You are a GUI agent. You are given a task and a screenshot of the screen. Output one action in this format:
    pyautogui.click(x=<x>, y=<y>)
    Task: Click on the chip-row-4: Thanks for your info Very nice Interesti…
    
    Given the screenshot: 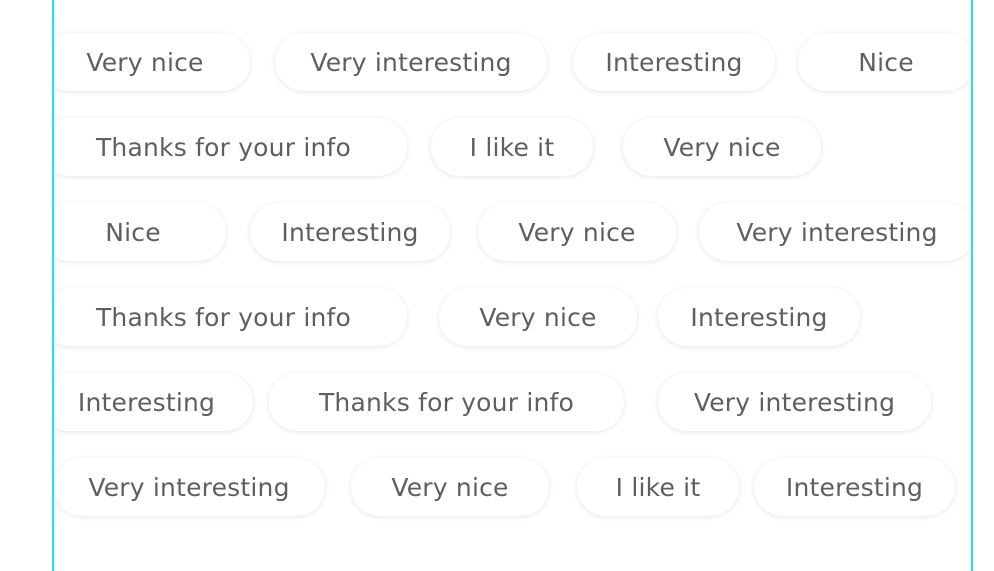 What is the action you would take?
    pyautogui.click(x=512, y=317)
    